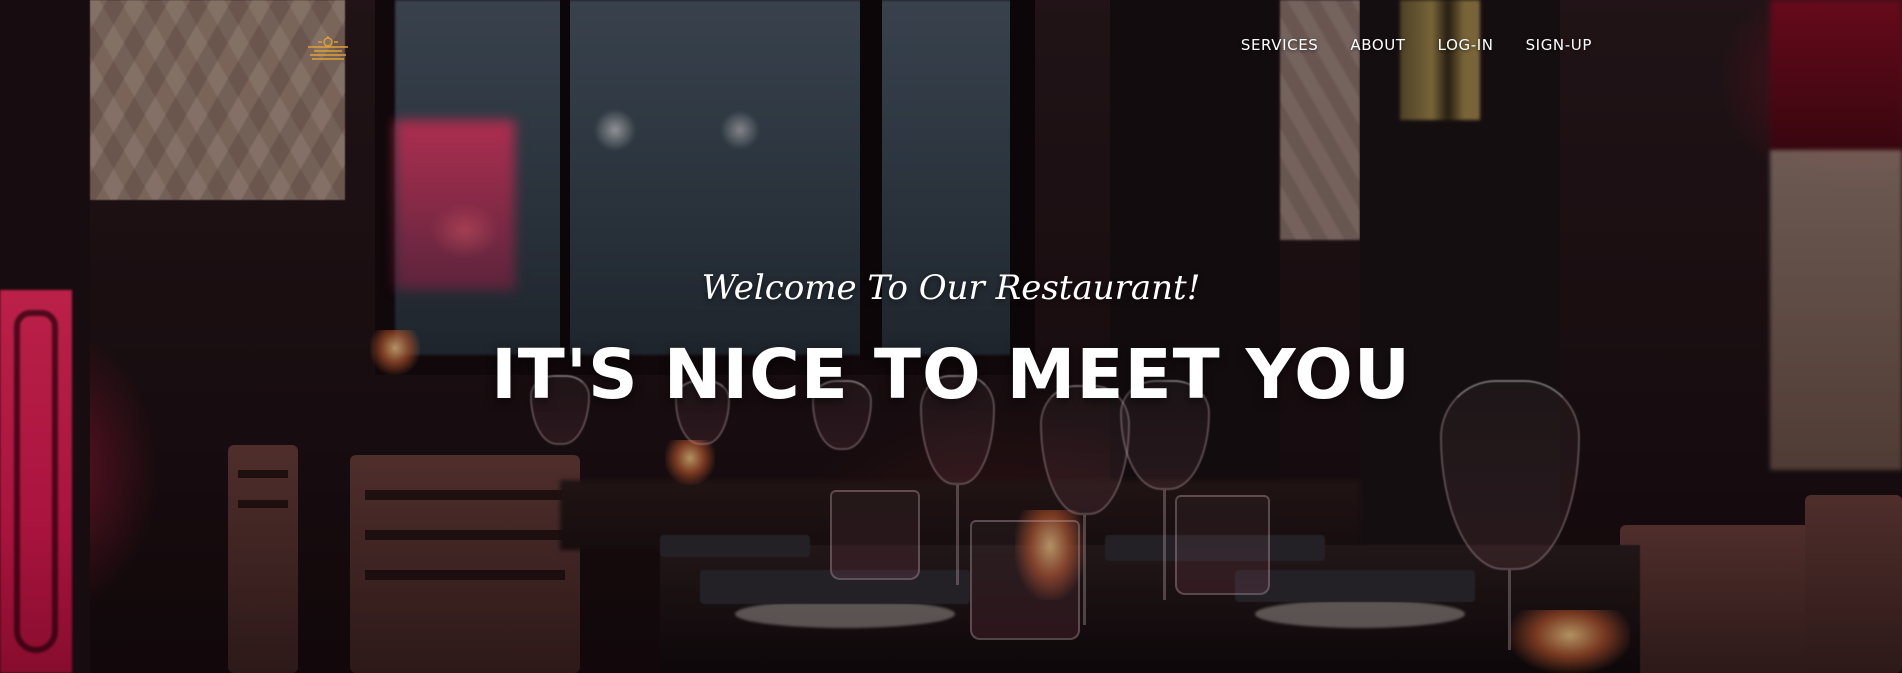 The image size is (1902, 673). I want to click on nav-item-login: LOG-IN, so click(1466, 45).